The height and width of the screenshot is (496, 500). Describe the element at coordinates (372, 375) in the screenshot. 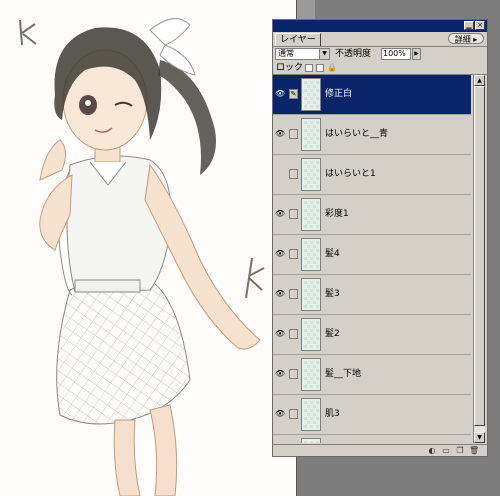

I see `layer-row: 👁 髪__下地` at that location.